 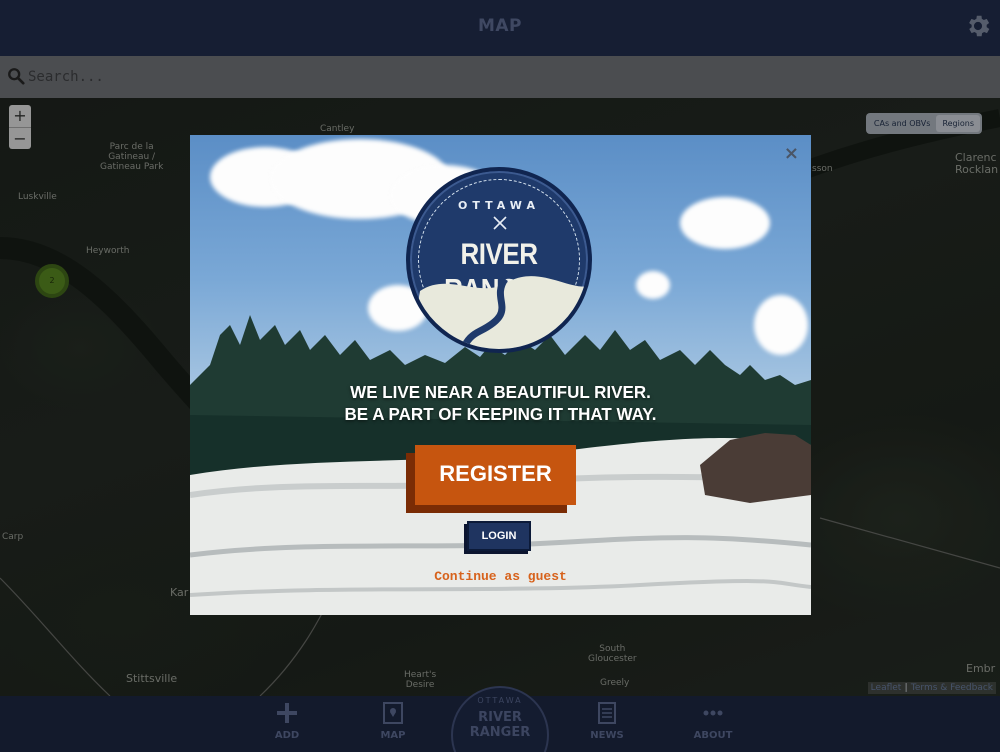 I want to click on badge-top-text: OTTAWA, so click(x=499, y=205).